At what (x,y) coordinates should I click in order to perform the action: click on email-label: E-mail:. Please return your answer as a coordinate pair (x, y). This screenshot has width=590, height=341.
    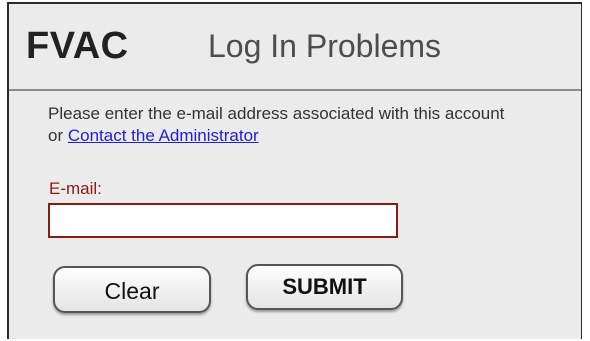
    Looking at the image, I should click on (75, 188).